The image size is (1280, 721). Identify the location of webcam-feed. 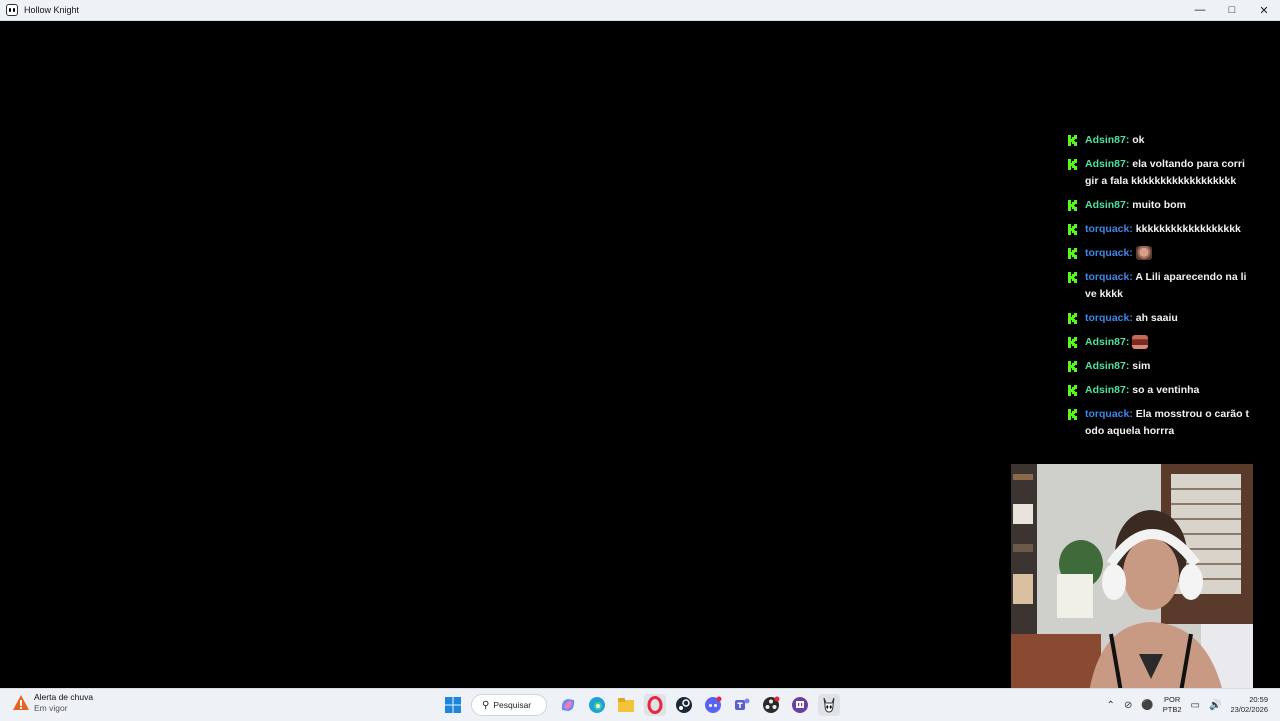
(1132, 578).